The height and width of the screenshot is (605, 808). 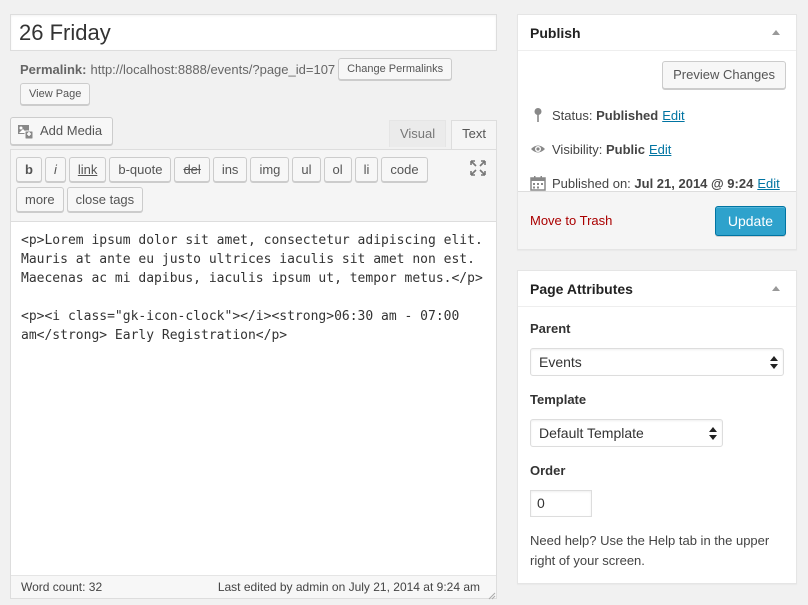 What do you see at coordinates (140, 169) in the screenshot?
I see `qt-blockquote-button: b-quote` at bounding box center [140, 169].